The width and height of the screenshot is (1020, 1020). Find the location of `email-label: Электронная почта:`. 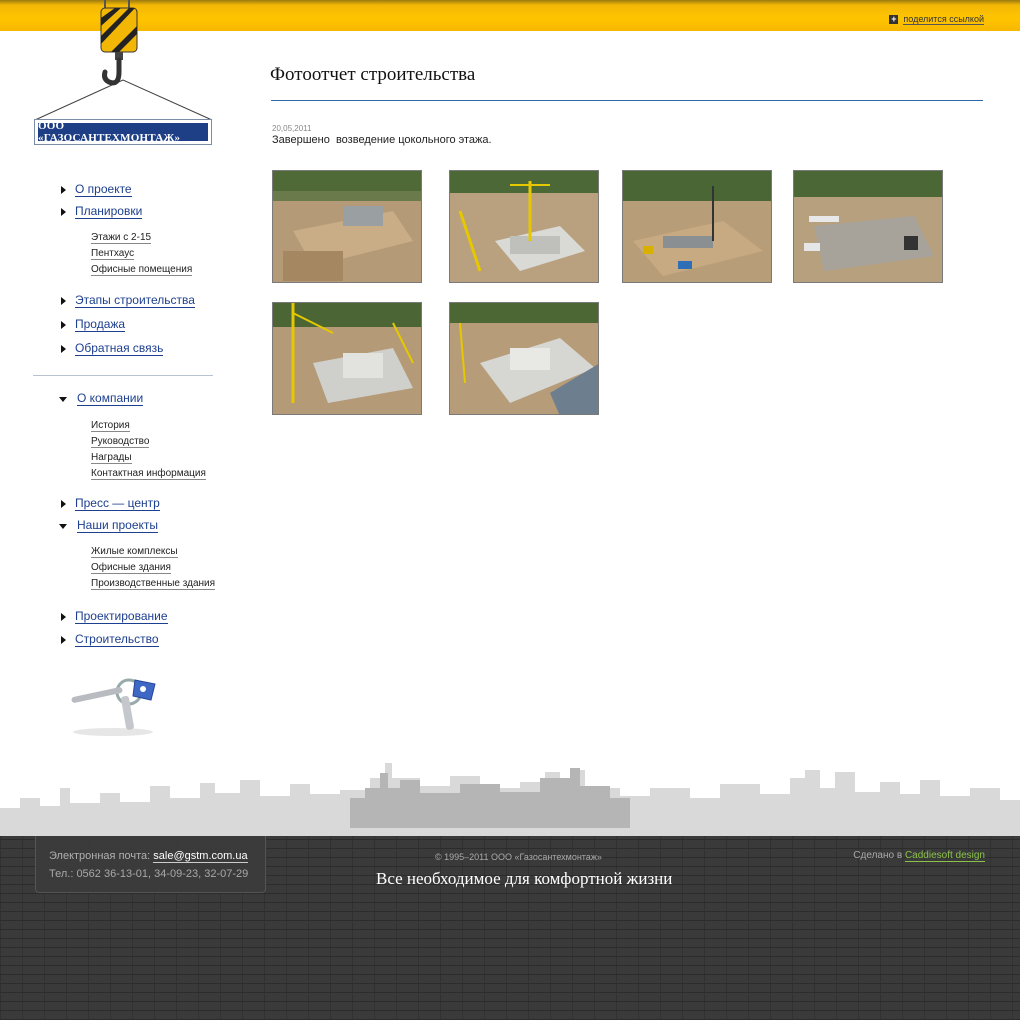

email-label: Электронная почта: is located at coordinates (101, 856).